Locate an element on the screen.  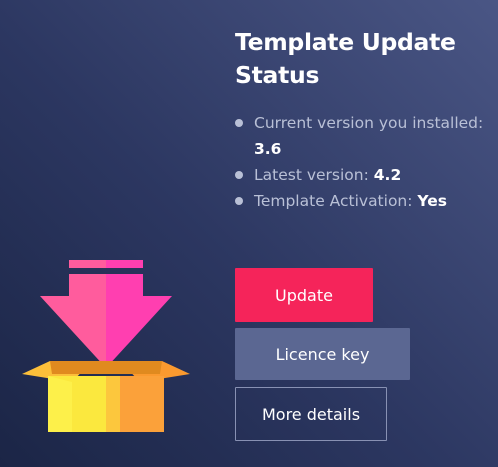
list-item-activation: Template Activation: Yes is located at coordinates (362, 201).